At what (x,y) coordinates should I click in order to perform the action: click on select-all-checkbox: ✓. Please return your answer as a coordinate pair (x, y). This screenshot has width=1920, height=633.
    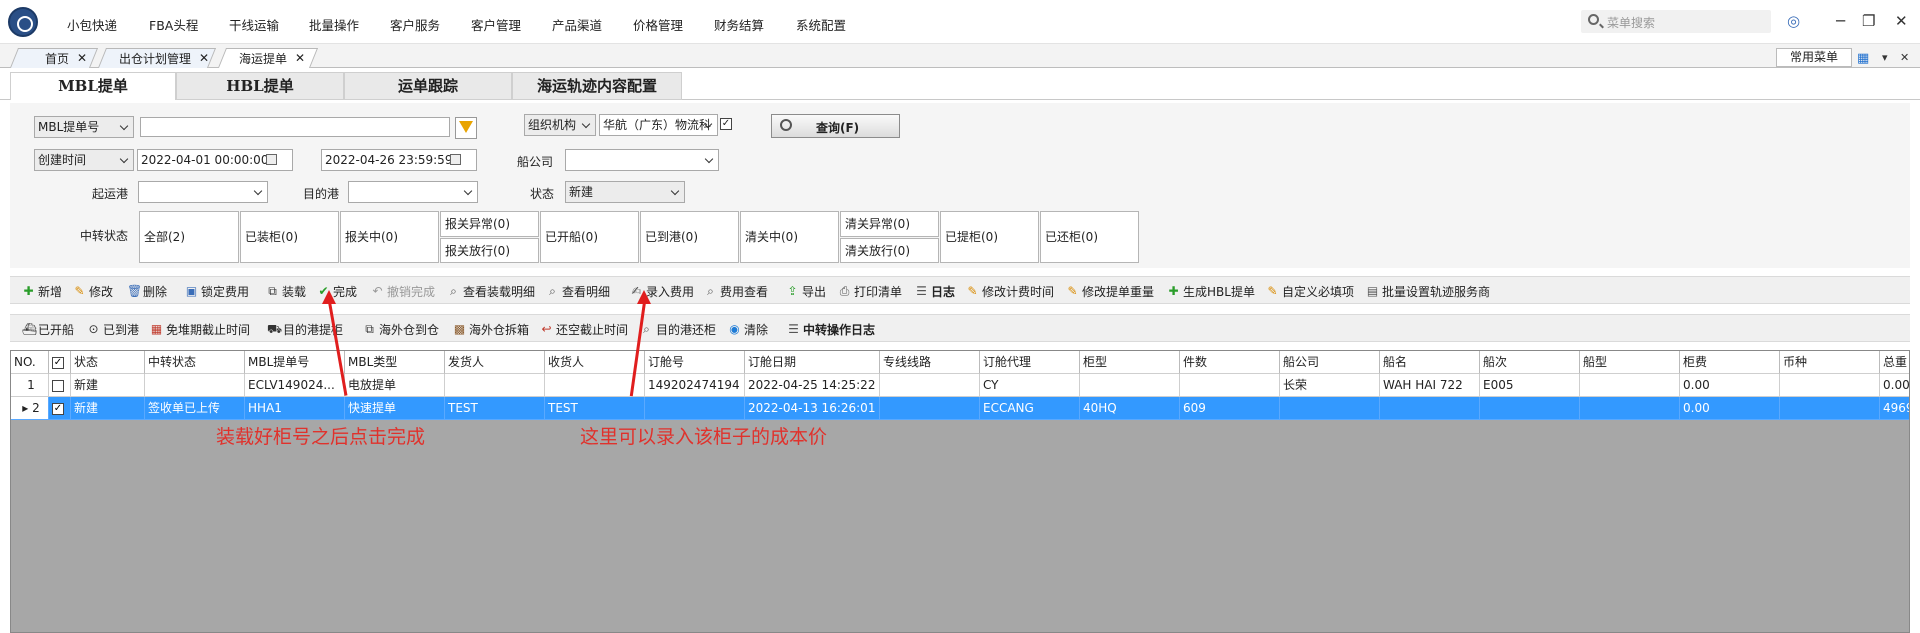
    Looking at the image, I should click on (60, 362).